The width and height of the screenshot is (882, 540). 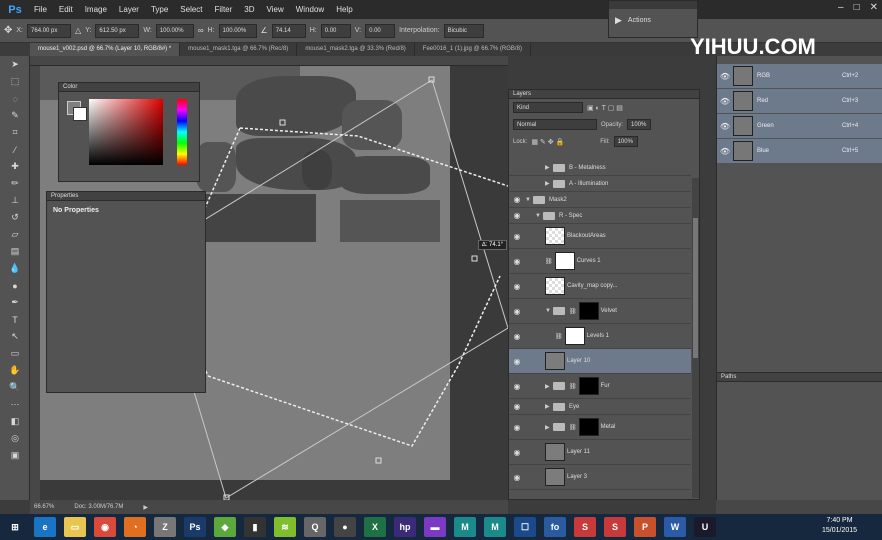 What do you see at coordinates (285, 527) in the screenshot?
I see `taskbar-spotify-icon: ≋` at bounding box center [285, 527].